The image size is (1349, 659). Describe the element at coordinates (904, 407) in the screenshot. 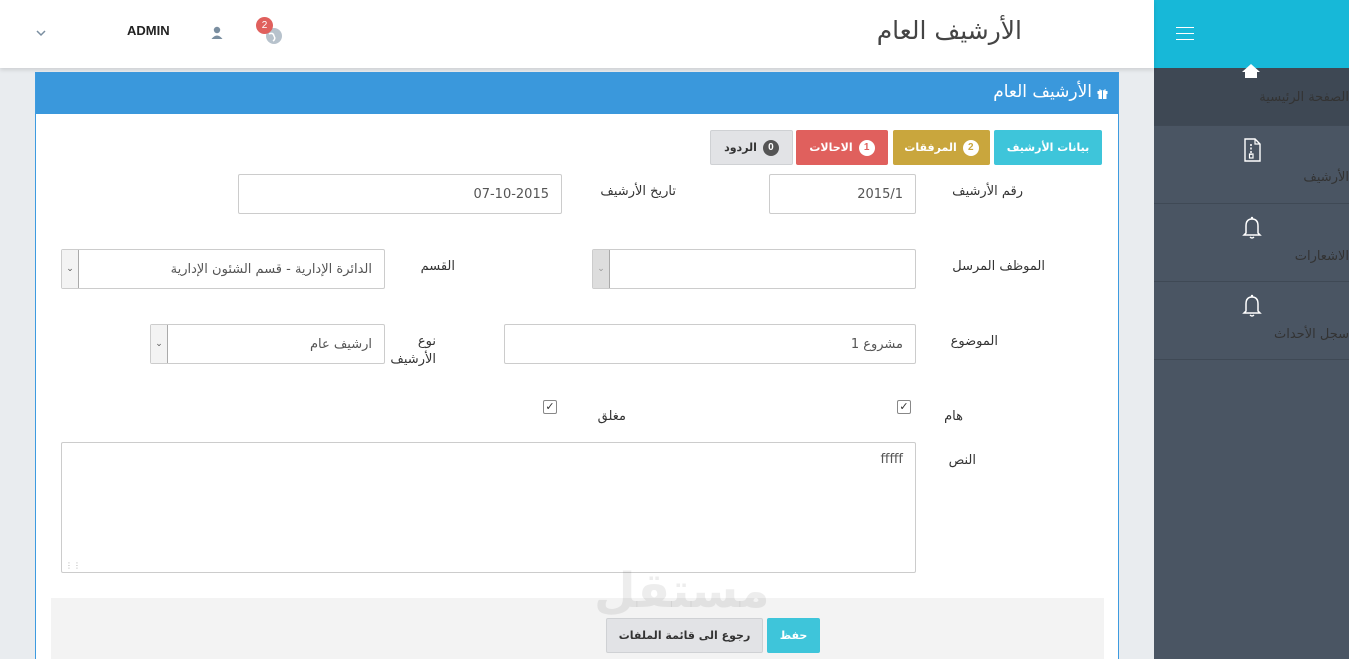

I see `important-checkbox: ✓` at that location.